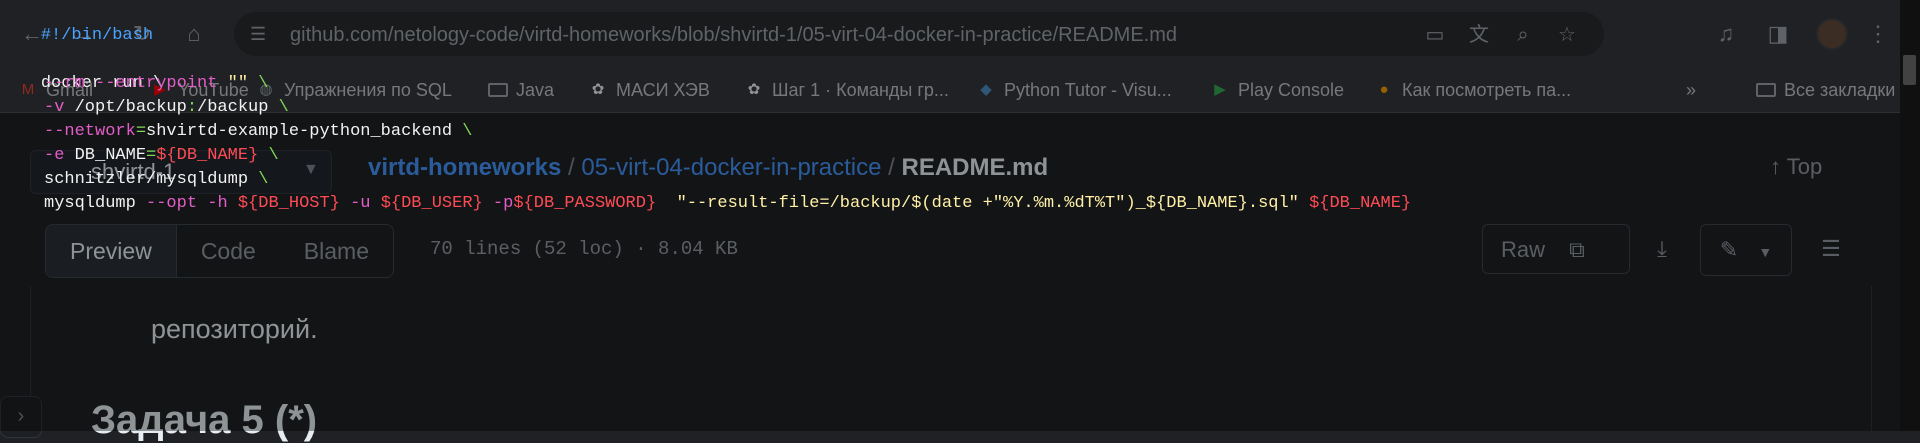 This screenshot has width=1920, height=443. I want to click on view-mode-tabs: Preview Code Blame, so click(219, 251).